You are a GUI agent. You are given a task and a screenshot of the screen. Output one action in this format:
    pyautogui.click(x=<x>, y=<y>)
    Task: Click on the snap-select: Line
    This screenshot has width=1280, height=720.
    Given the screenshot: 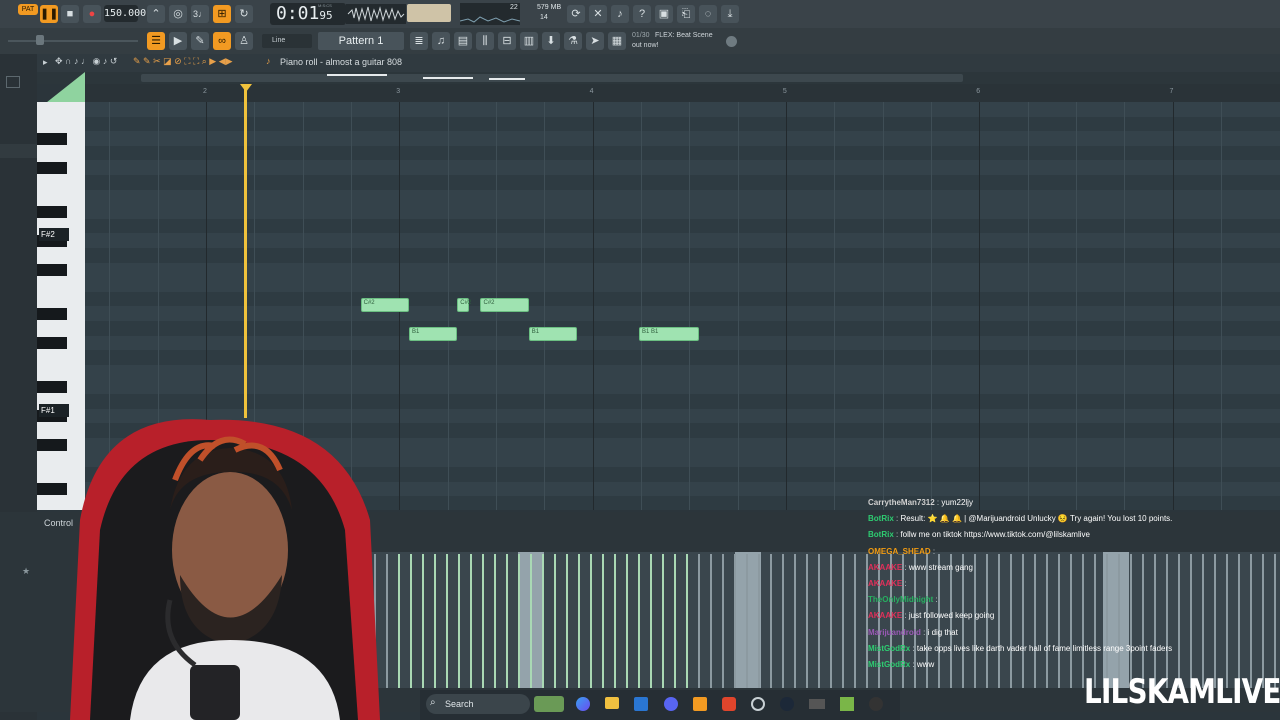 What is the action you would take?
    pyautogui.click(x=287, y=41)
    